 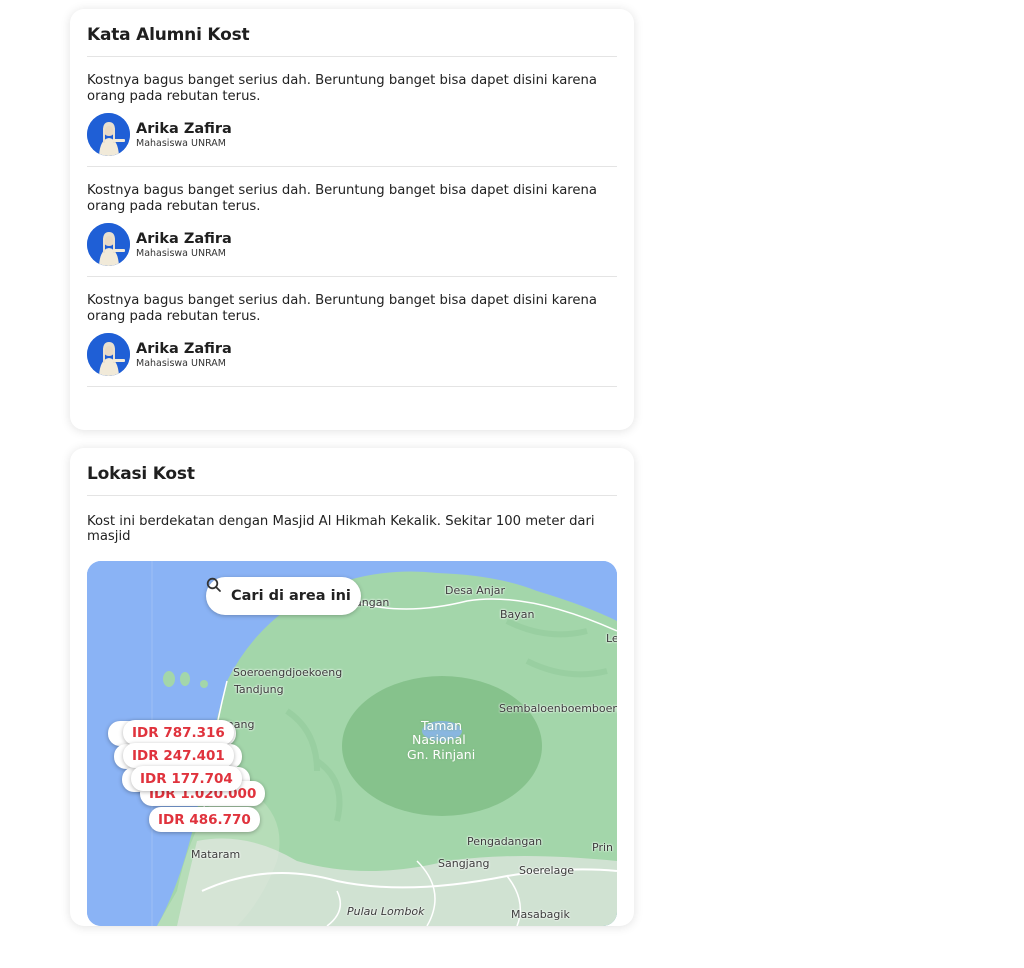 I want to click on location-title: Lokasi Kost, so click(x=352, y=472).